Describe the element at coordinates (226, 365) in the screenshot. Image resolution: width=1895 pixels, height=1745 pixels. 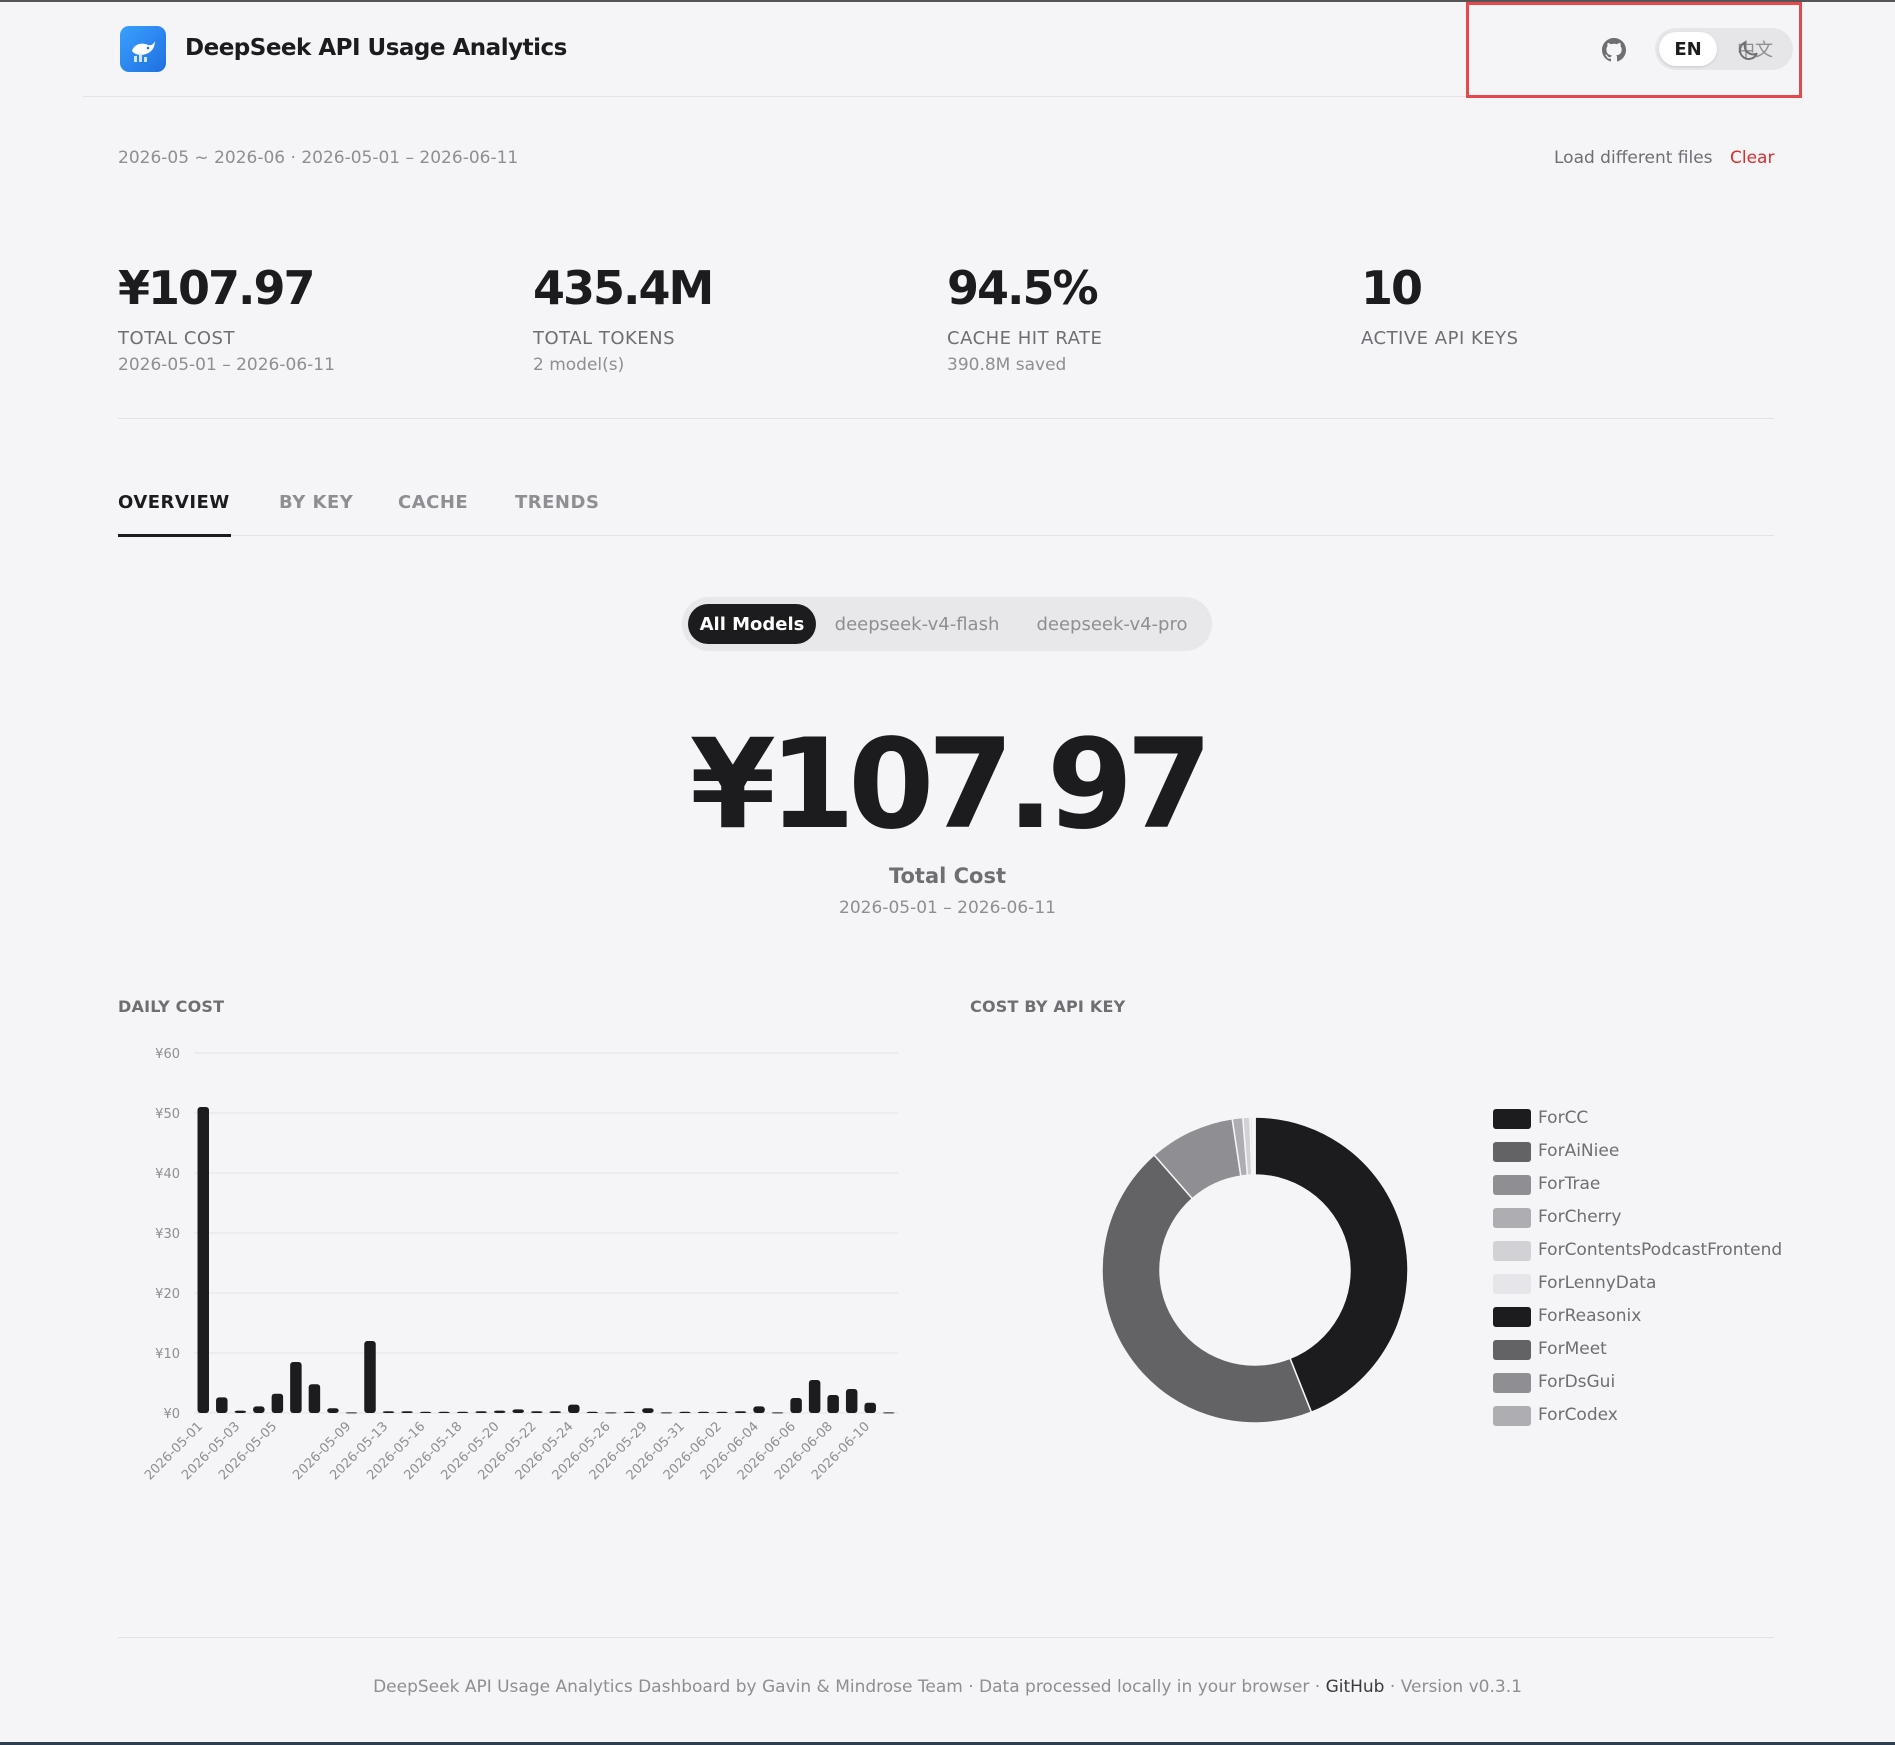
I see `stat-sub: 2026-05-01 – 2026-06-11` at that location.